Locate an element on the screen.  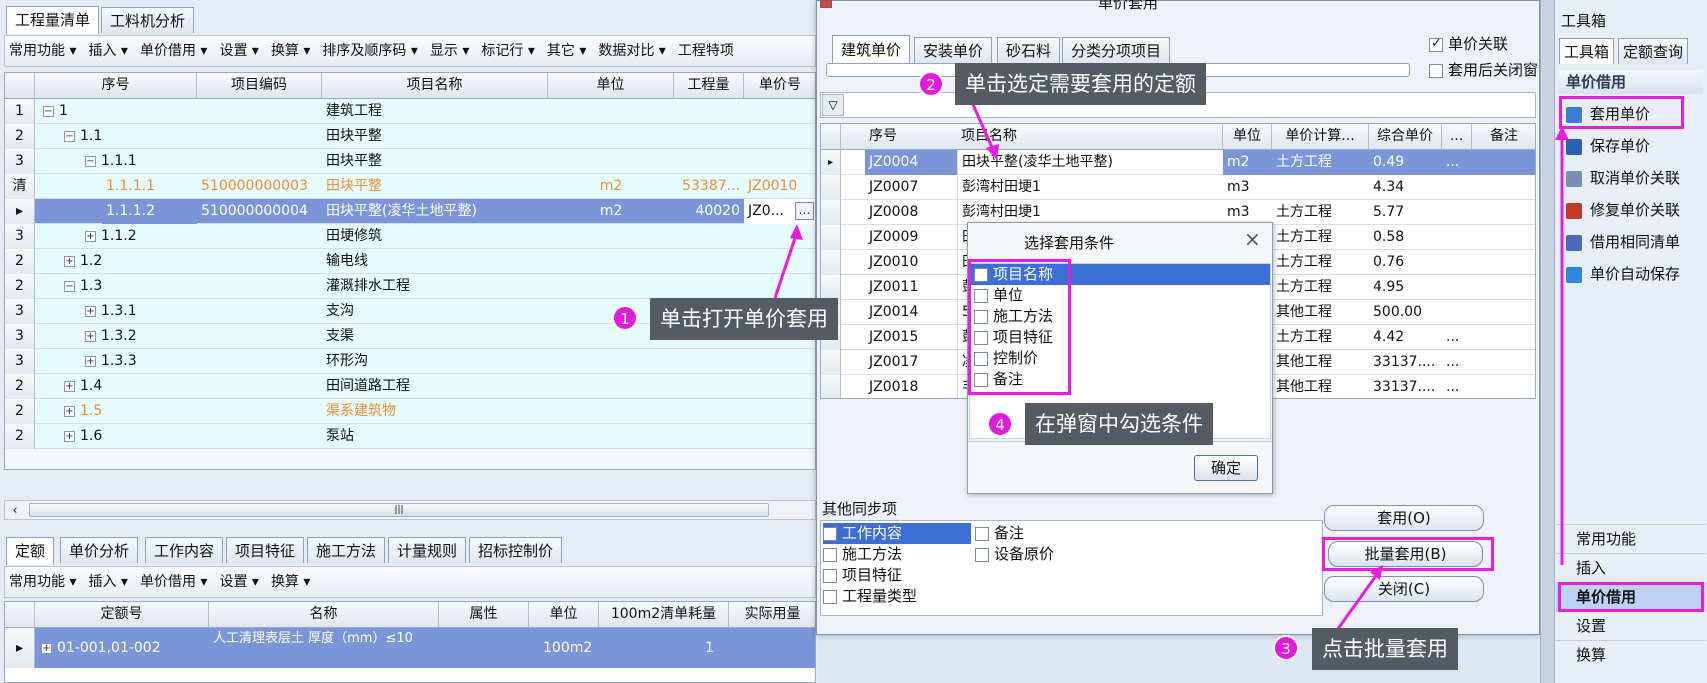
callout-1: 单击打开单价套用 is located at coordinates (744, 319).